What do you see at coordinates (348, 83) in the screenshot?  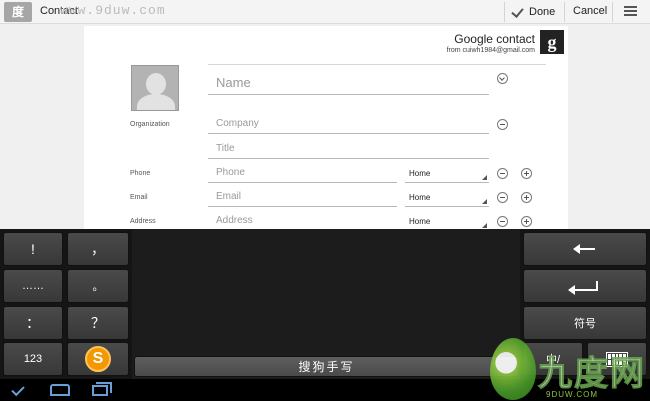 I see `name-field: Name` at bounding box center [348, 83].